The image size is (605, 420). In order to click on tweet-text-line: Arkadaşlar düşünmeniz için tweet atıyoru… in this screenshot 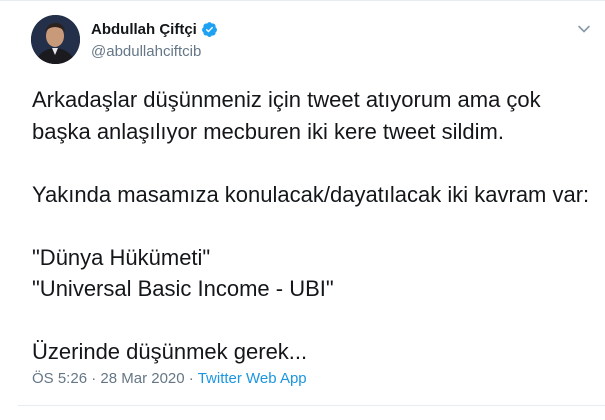, I will do `click(286, 99)`.